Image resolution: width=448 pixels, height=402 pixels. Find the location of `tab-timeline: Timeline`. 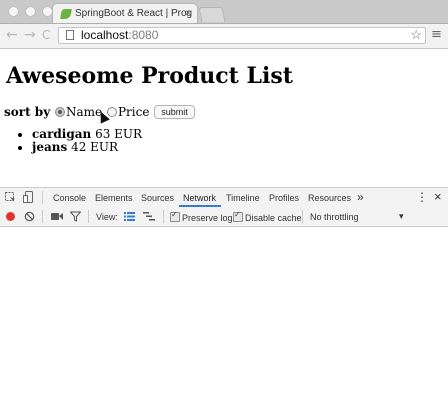

tab-timeline: Timeline is located at coordinates (243, 198).